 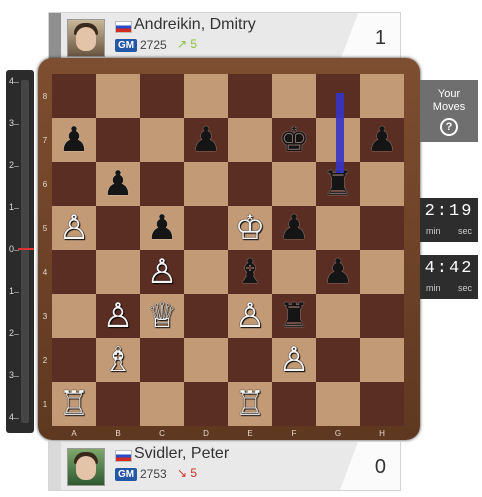 What do you see at coordinates (382, 360) in the screenshot?
I see `square-h2` at bounding box center [382, 360].